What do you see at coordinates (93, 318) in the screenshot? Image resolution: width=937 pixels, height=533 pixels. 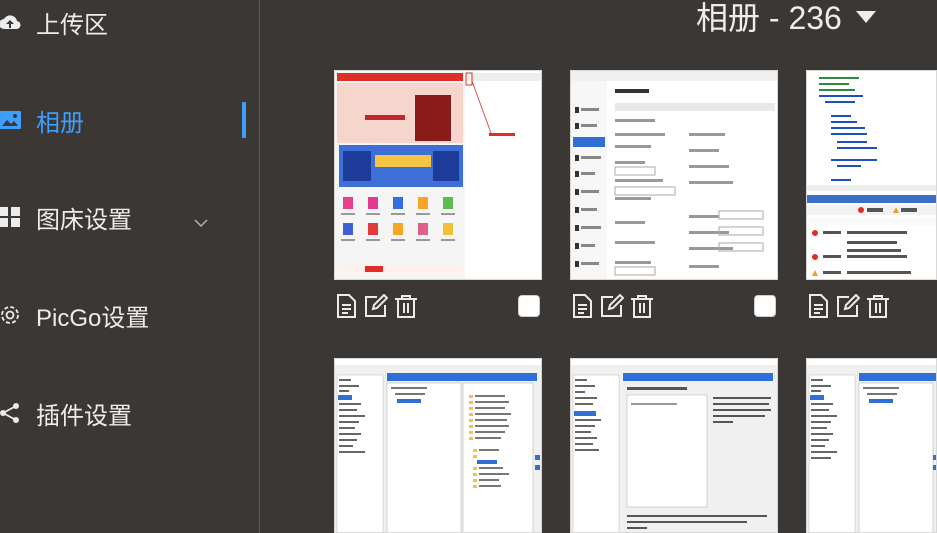 I see `sidebar-item-label: PicGo设置` at bounding box center [93, 318].